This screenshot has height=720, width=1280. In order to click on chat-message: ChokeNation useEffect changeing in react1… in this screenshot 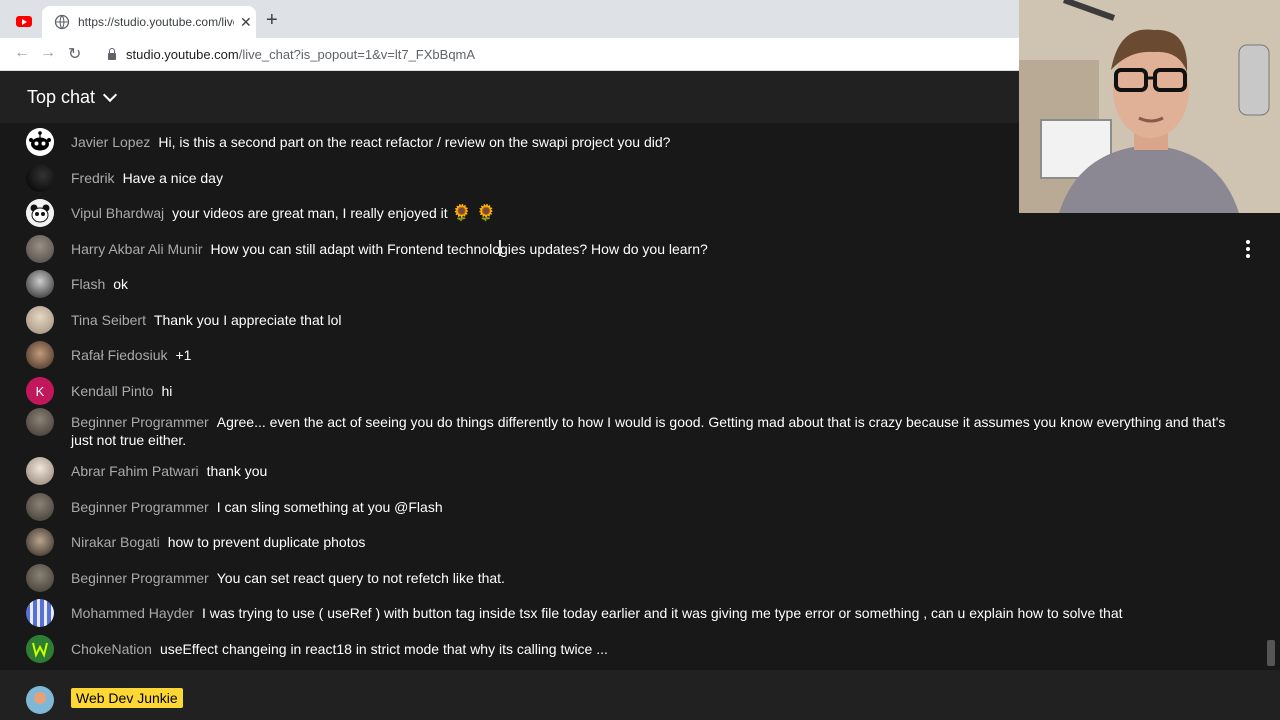, I will do `click(631, 649)`.